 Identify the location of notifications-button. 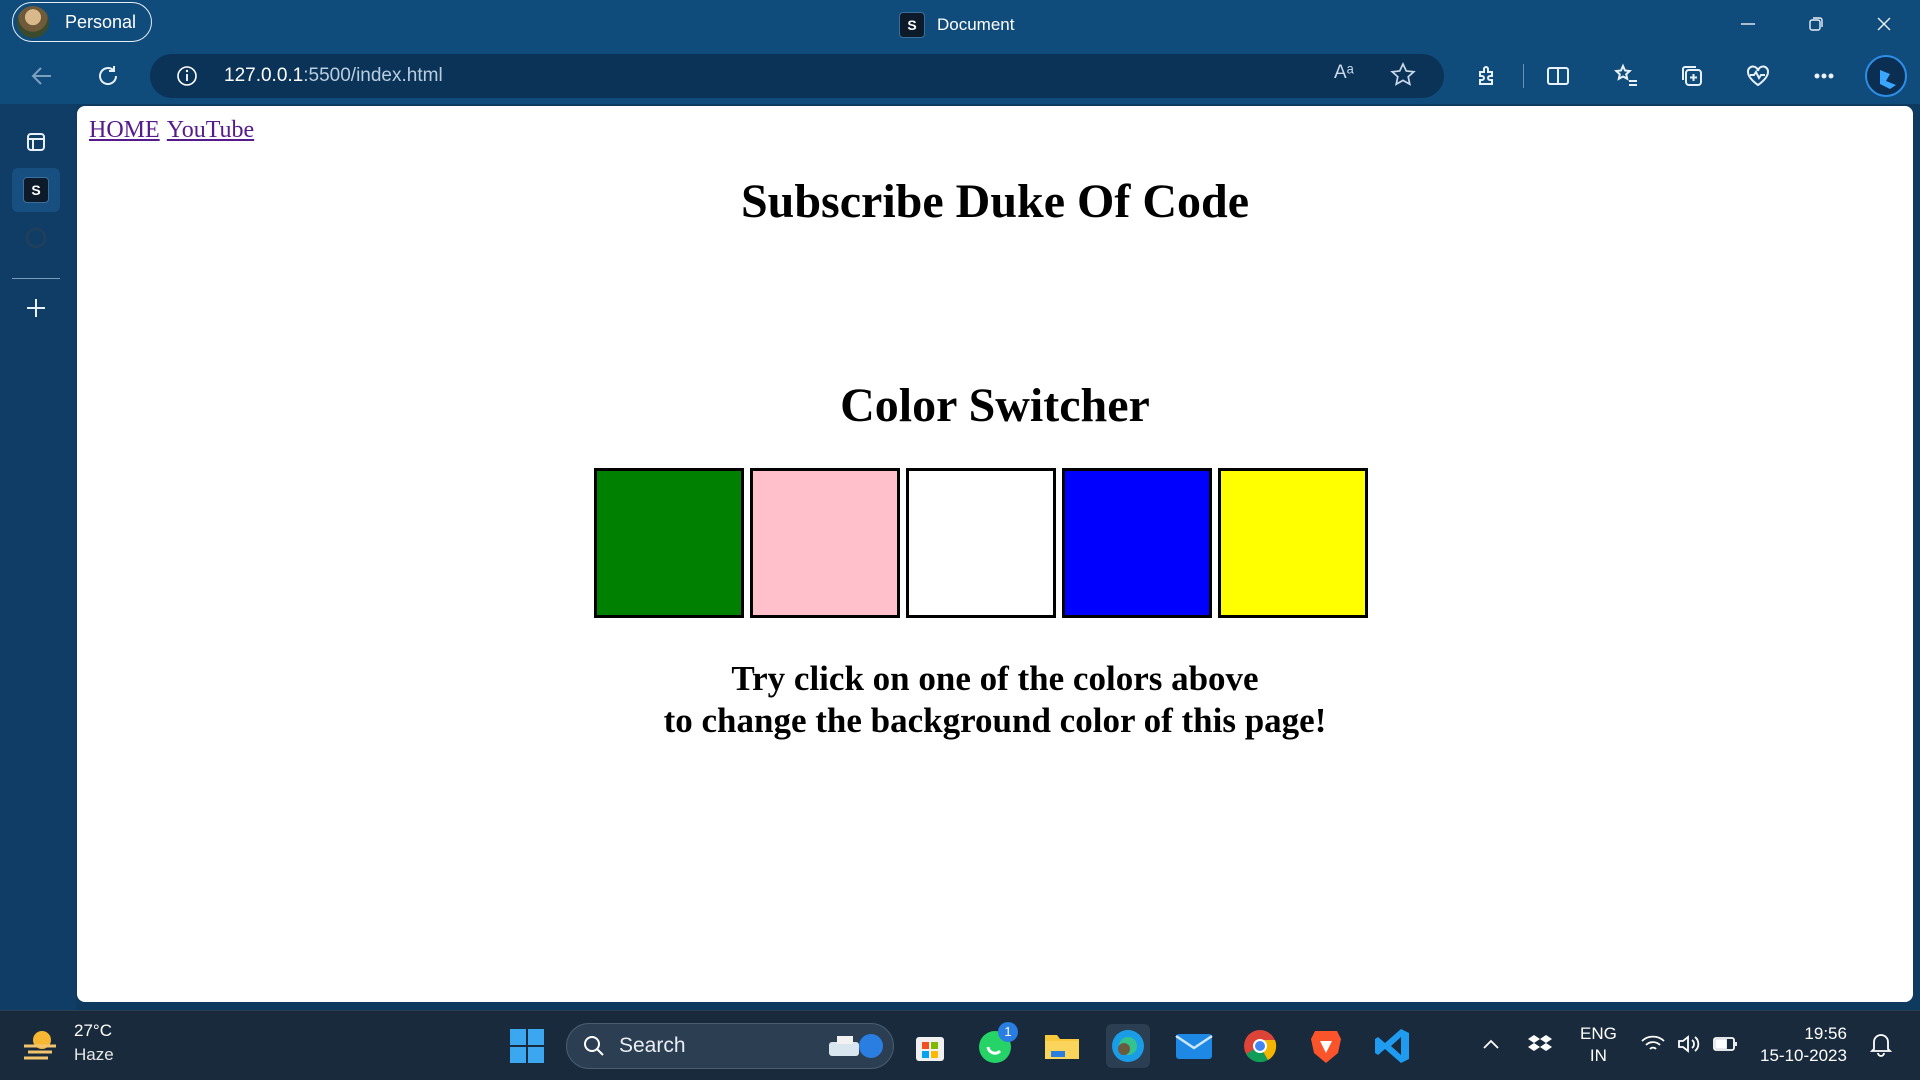
(1881, 1046).